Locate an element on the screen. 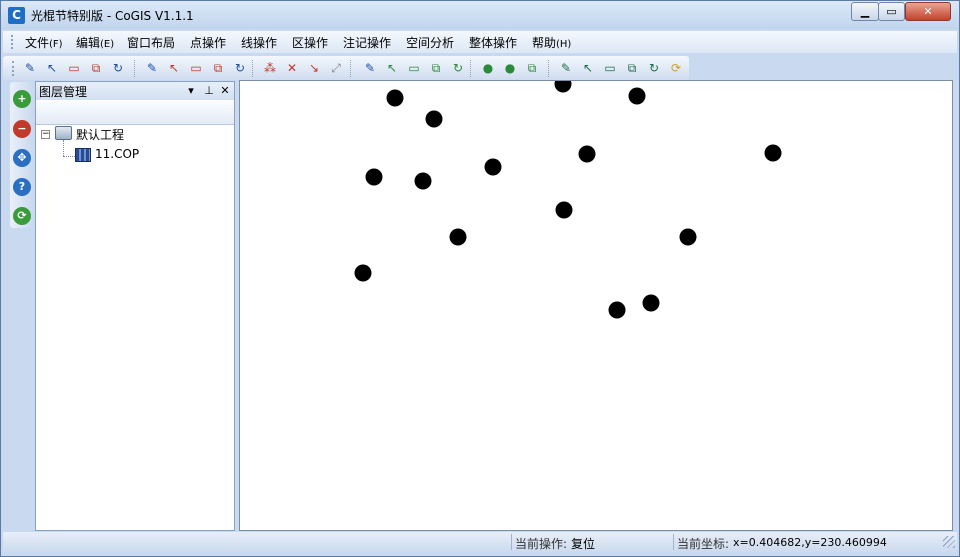  area-rect-icon: ▭ is located at coordinates (414, 68).